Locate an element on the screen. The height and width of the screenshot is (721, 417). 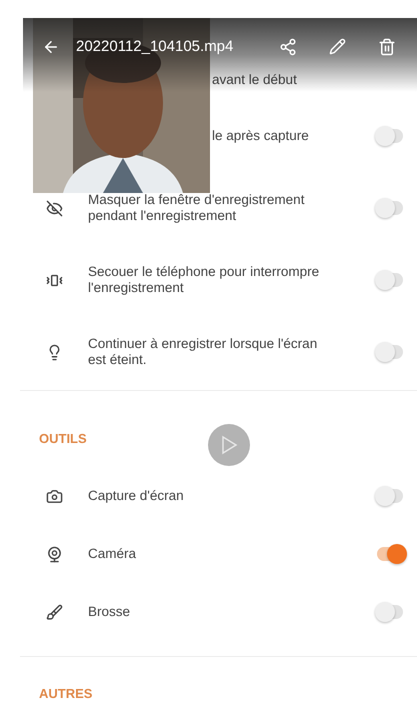
setting-label: Secouer le téléphone pour interrompre l'enregistrement is located at coordinates (204, 280).